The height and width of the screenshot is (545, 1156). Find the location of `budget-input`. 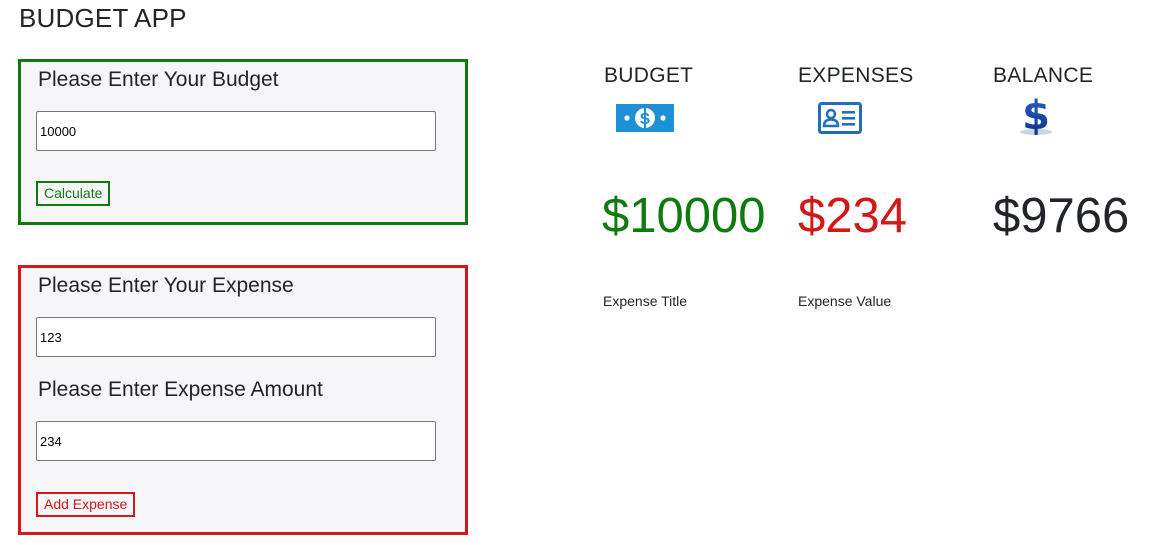

budget-input is located at coordinates (236, 131).